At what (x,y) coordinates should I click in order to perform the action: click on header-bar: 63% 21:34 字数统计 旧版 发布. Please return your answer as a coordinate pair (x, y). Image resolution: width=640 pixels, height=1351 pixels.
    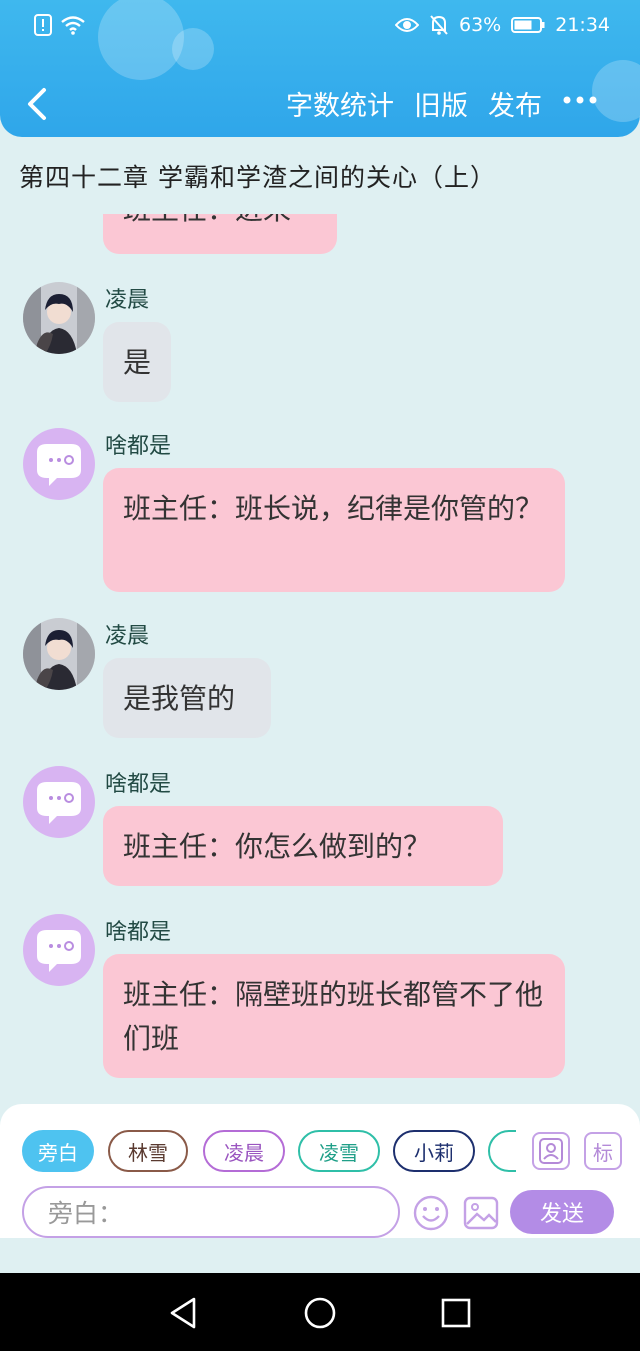
    Looking at the image, I should click on (320, 68).